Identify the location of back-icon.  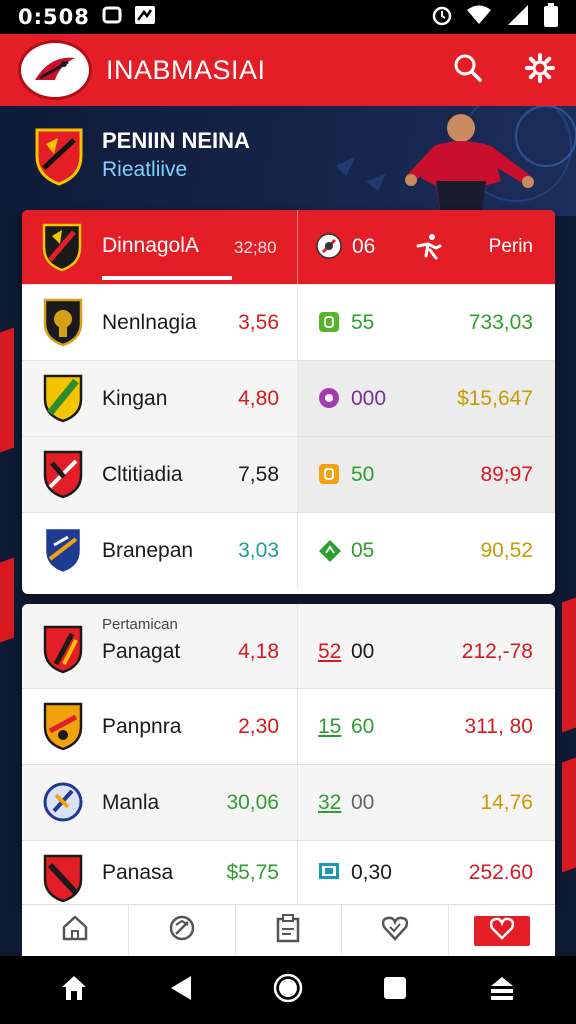
(181, 990).